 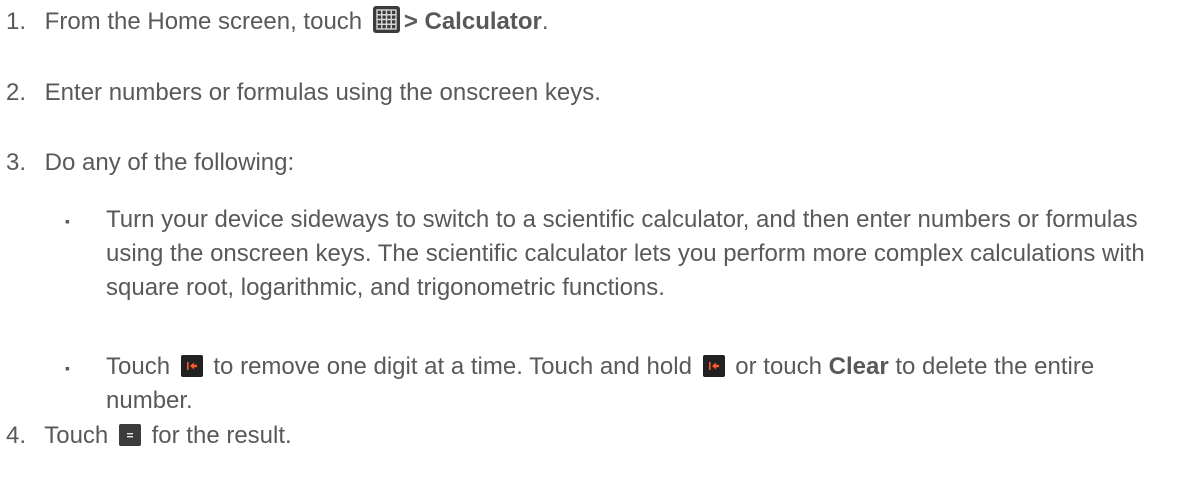 What do you see at coordinates (545, 21) in the screenshot?
I see `step-punct: .` at bounding box center [545, 21].